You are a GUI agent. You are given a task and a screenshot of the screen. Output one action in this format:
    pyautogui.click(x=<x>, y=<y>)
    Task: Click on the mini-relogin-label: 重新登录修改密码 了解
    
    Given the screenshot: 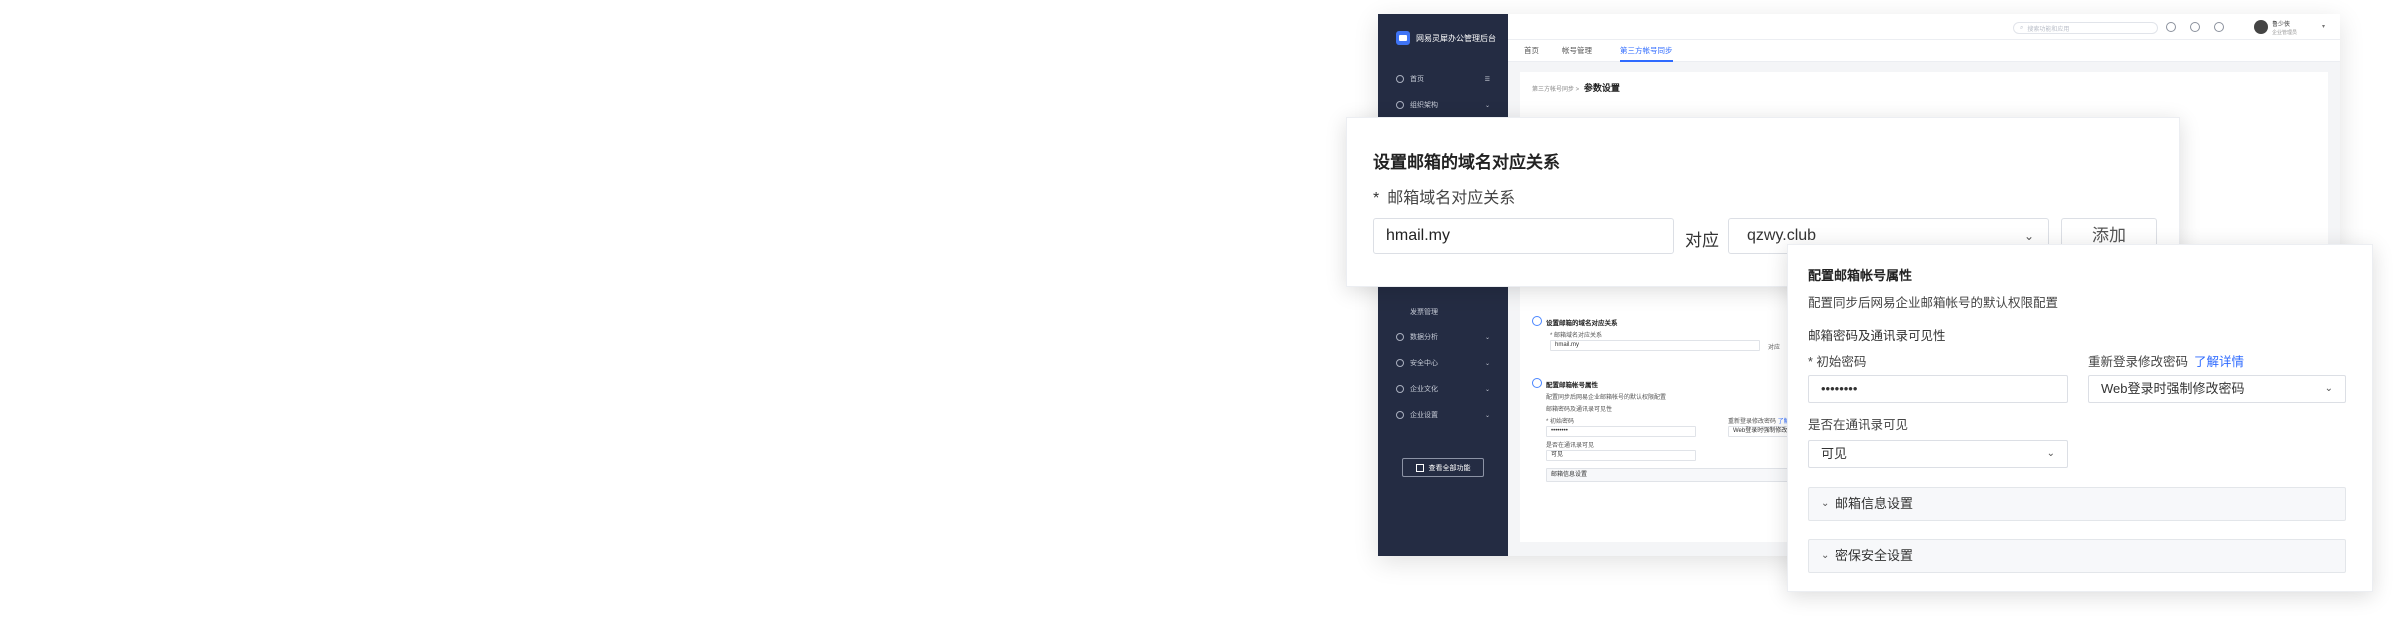 What is the action you would take?
    pyautogui.click(x=1759, y=420)
    